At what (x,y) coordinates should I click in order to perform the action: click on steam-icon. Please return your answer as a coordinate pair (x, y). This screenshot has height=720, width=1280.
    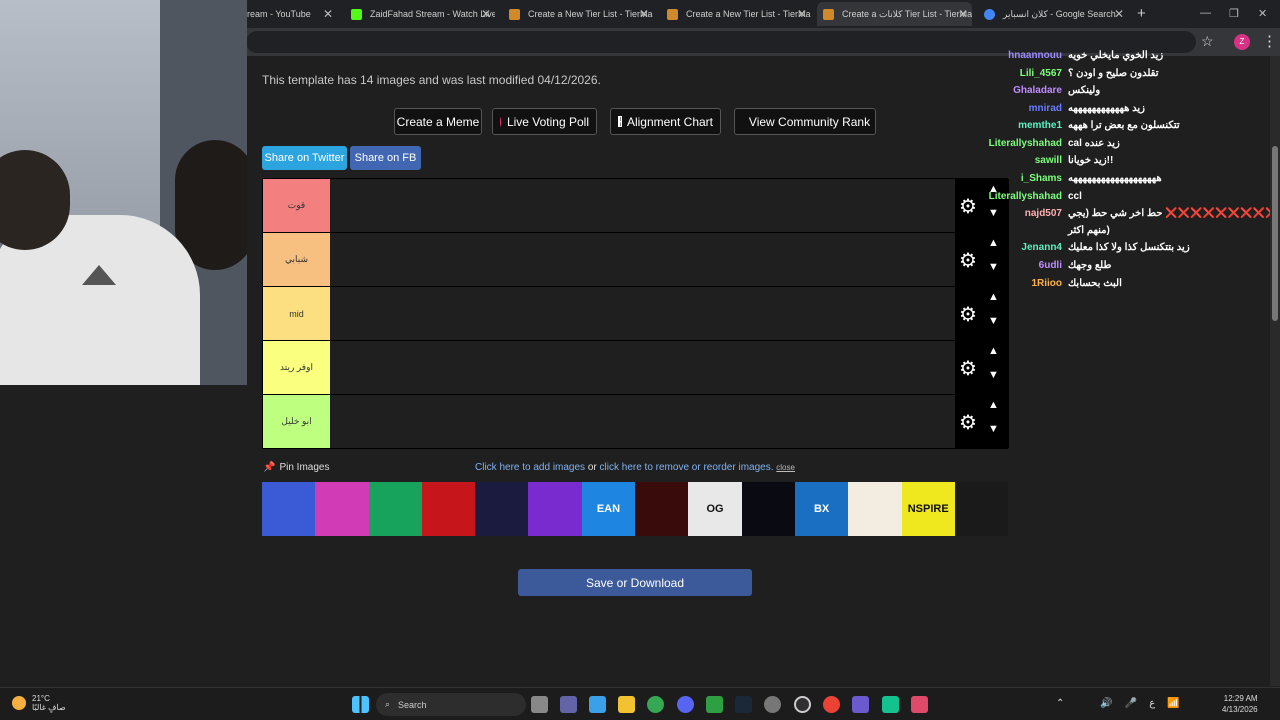
    Looking at the image, I should click on (743, 704).